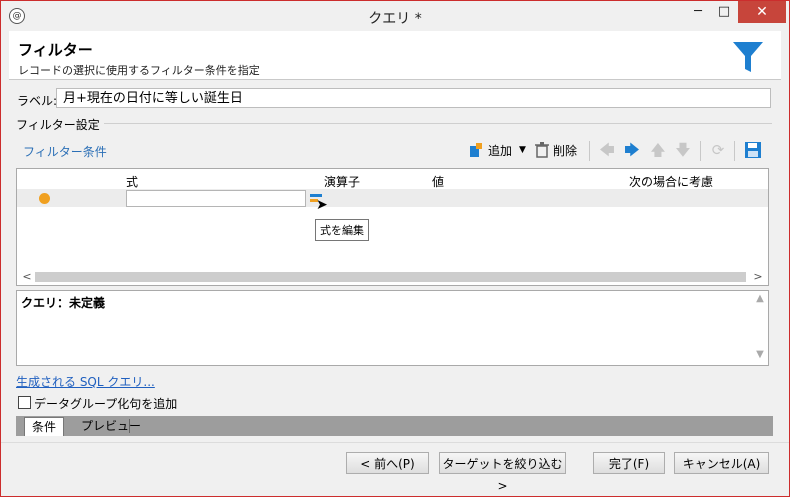 This screenshot has width=790, height=497. I want to click on query-preview-box: クエリ：未定義 ▲ ▼, so click(392, 328).